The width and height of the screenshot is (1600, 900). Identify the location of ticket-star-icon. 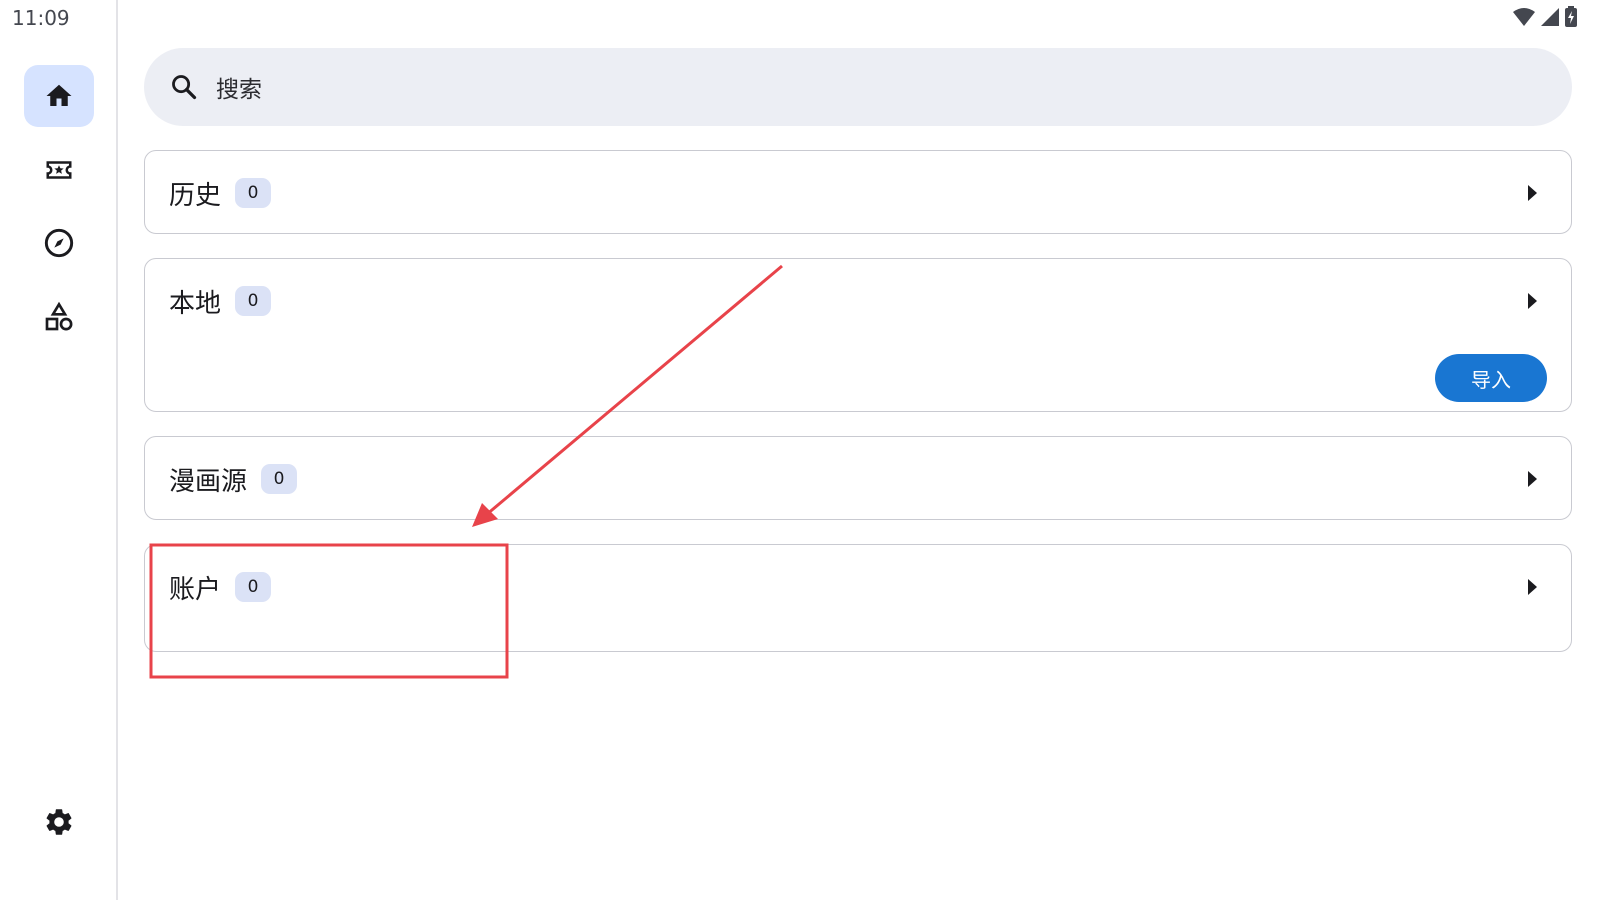
(59, 170).